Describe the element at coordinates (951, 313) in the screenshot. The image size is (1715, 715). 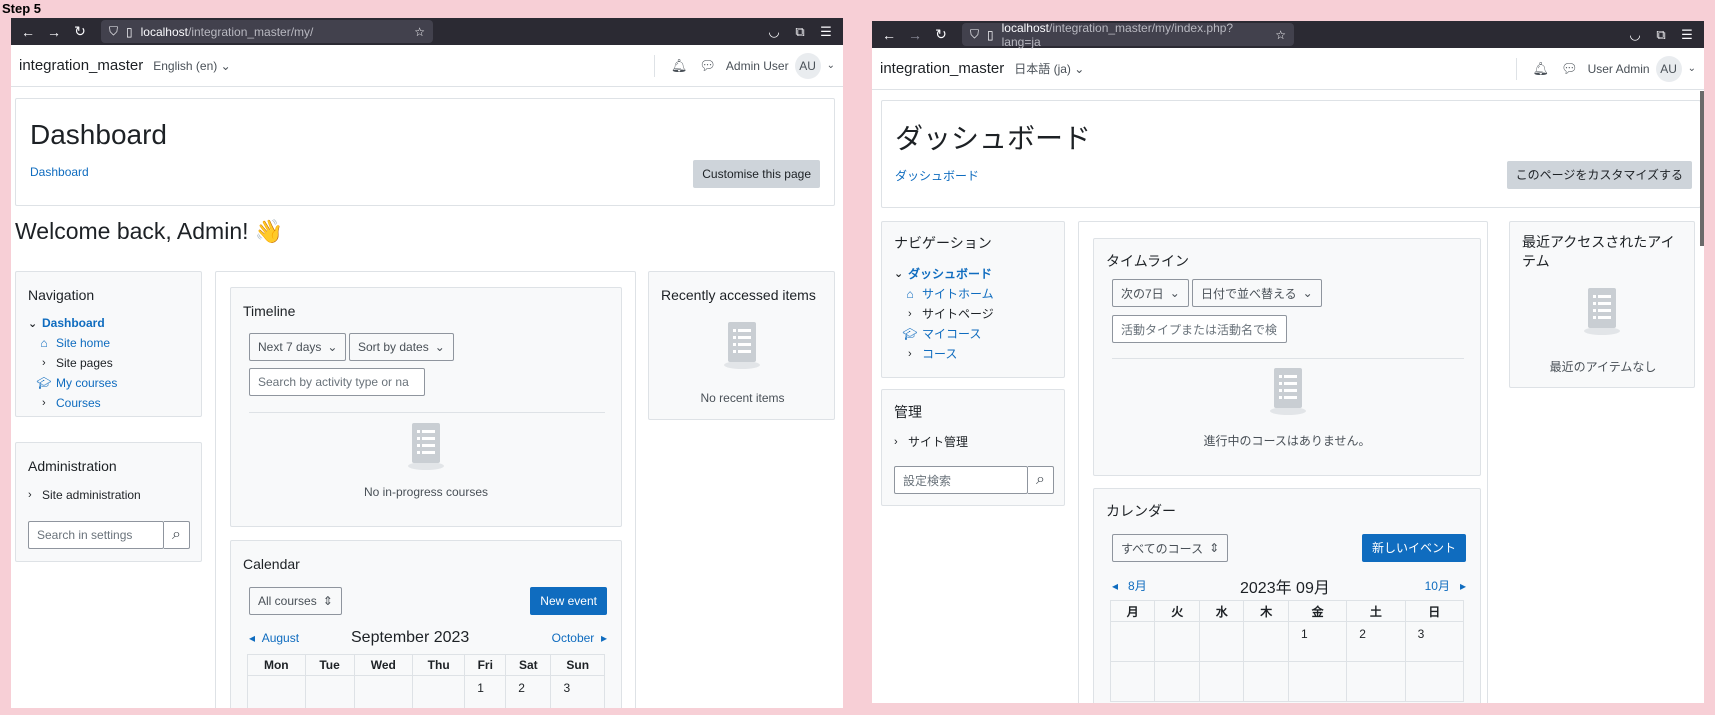
I see `nav-site-pages: › サイトページ` at that location.